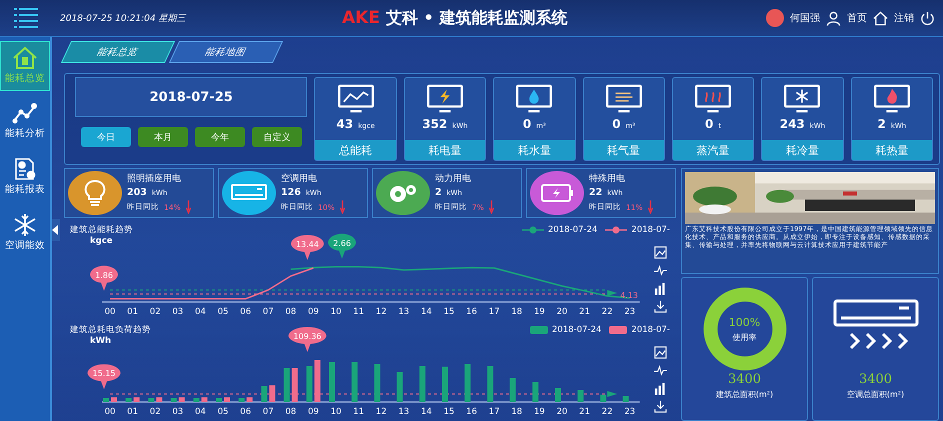  Describe the element at coordinates (650, 207) in the screenshot. I see `arrow-icon` at that location.